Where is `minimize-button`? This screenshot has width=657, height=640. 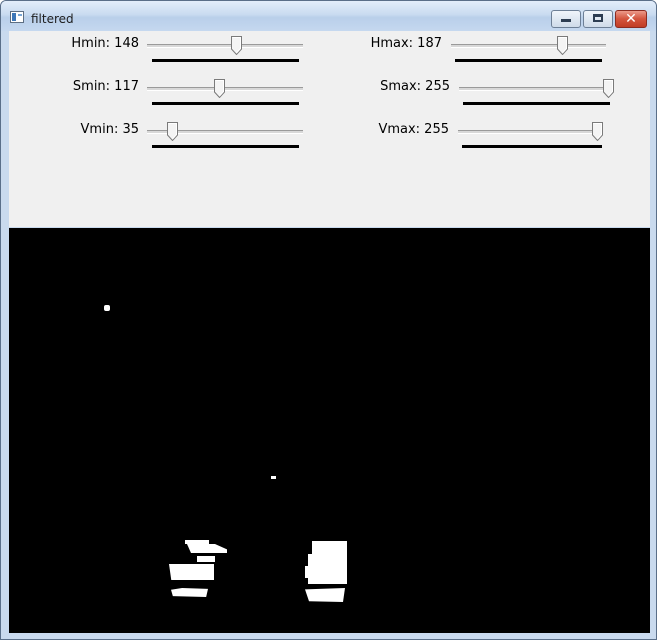
minimize-button is located at coordinates (566, 19).